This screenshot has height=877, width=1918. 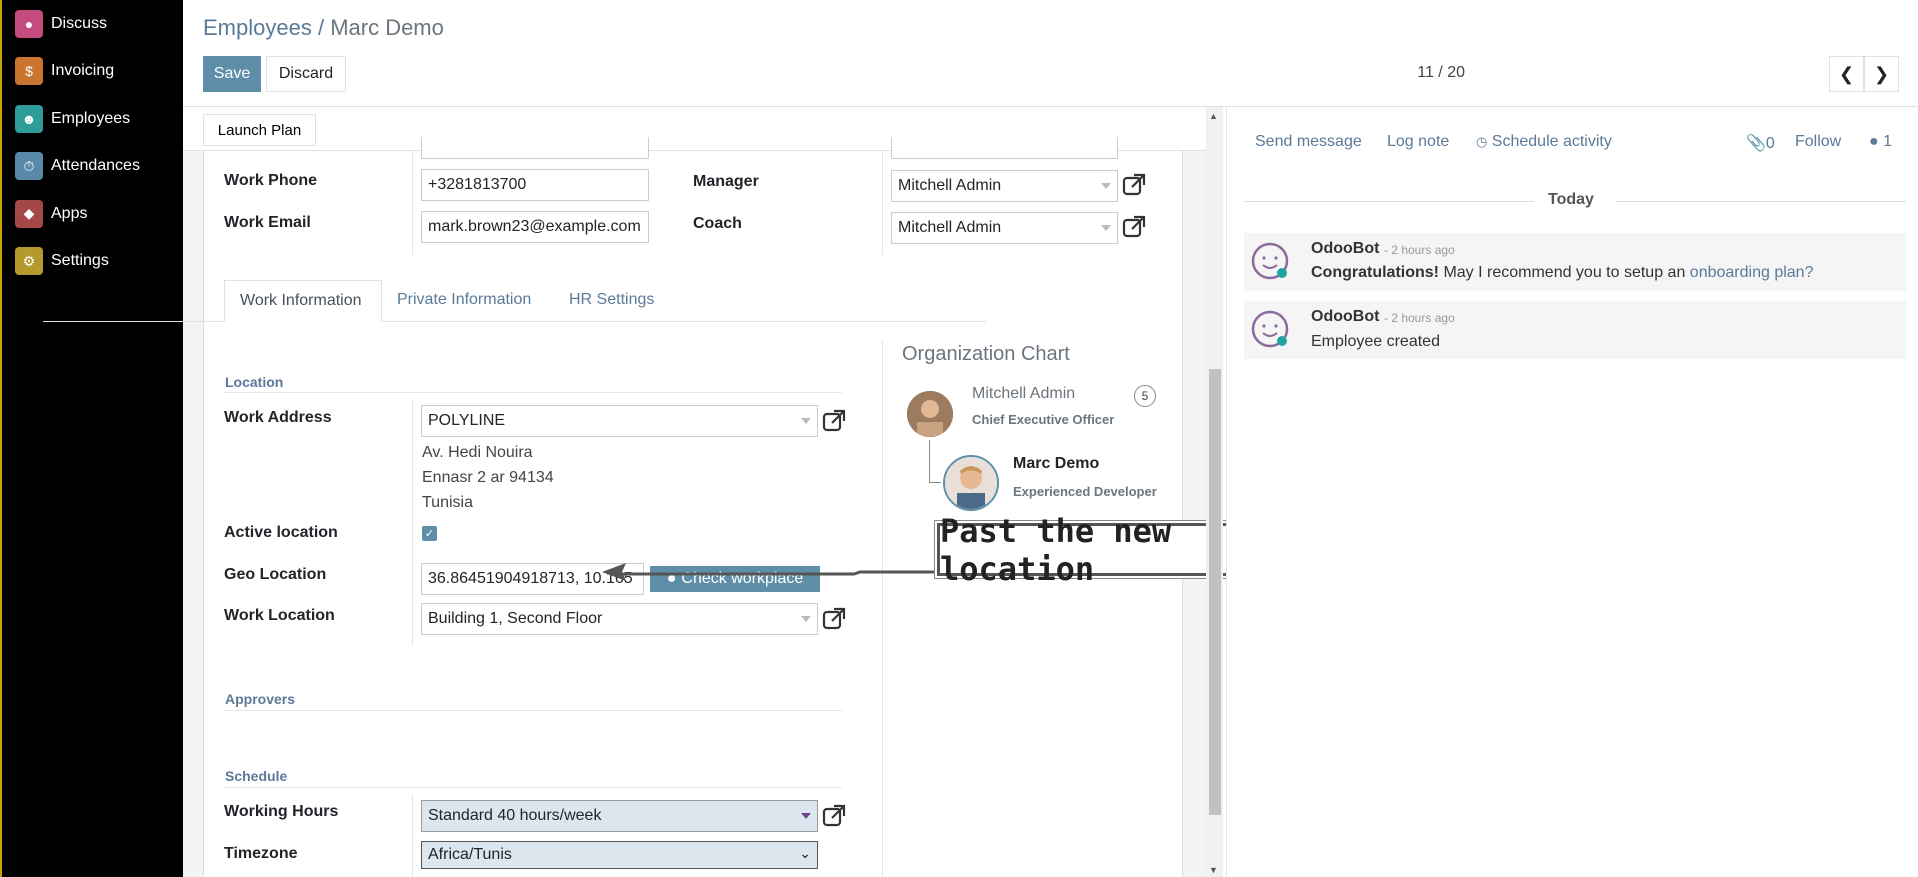 What do you see at coordinates (717, 223) in the screenshot?
I see `coach-label: Coach` at bounding box center [717, 223].